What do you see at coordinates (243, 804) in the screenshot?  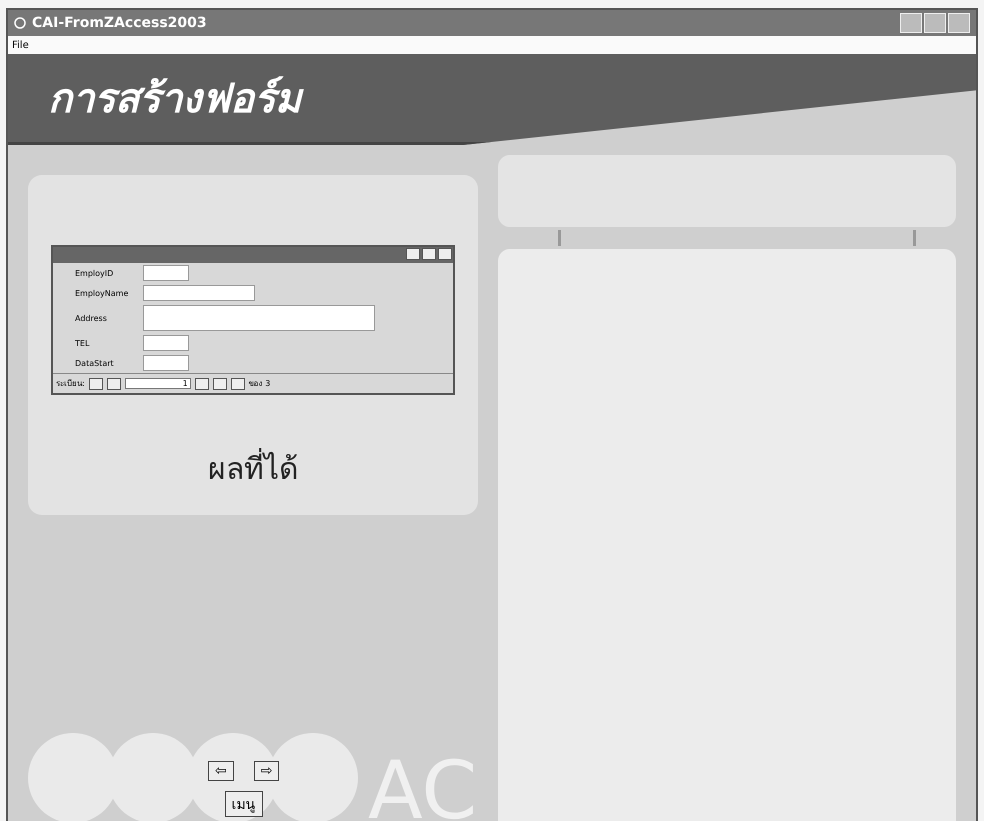 I see `menu-button: เมนู` at bounding box center [243, 804].